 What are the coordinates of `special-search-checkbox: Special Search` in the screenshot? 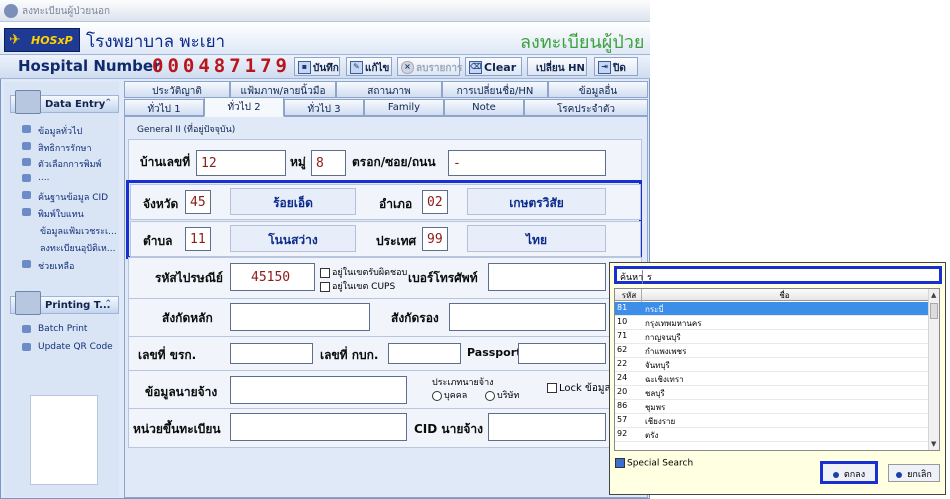 It's located at (654, 463).